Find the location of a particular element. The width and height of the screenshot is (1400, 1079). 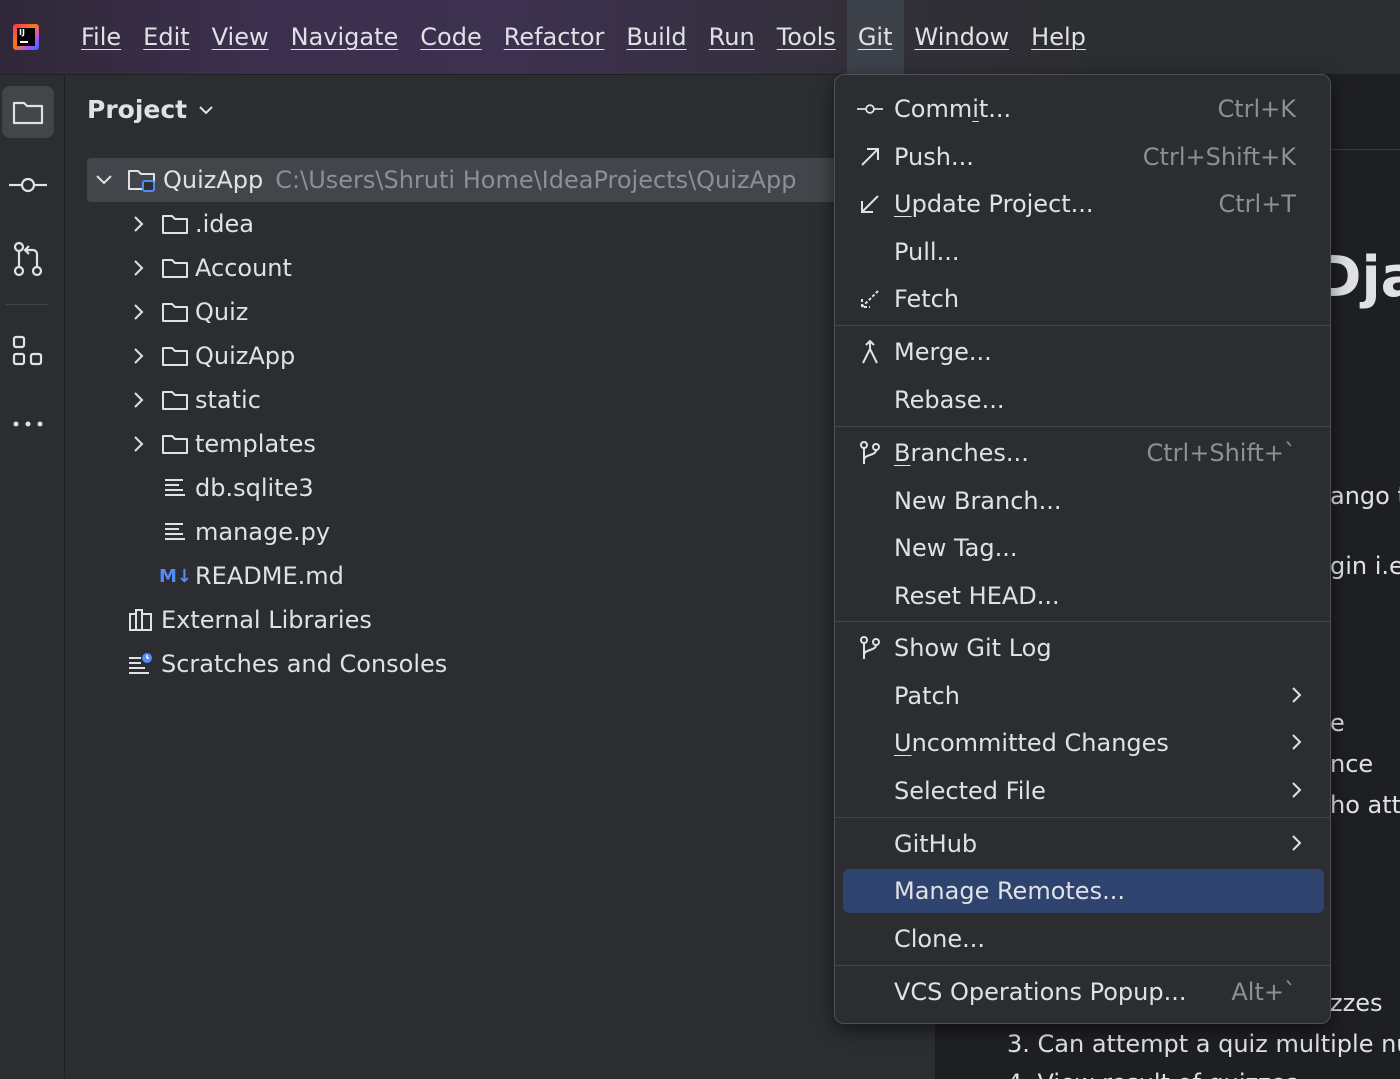

tree-folder-idea: .idea is located at coordinates (190, 224).